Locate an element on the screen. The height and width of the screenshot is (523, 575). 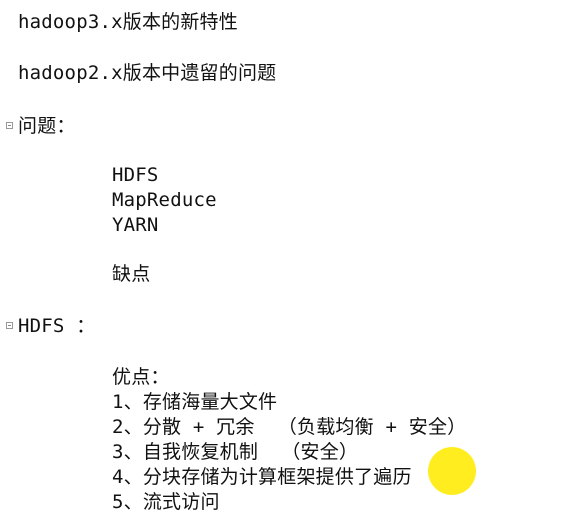
drawback-label: 缺点 is located at coordinates (131, 274).